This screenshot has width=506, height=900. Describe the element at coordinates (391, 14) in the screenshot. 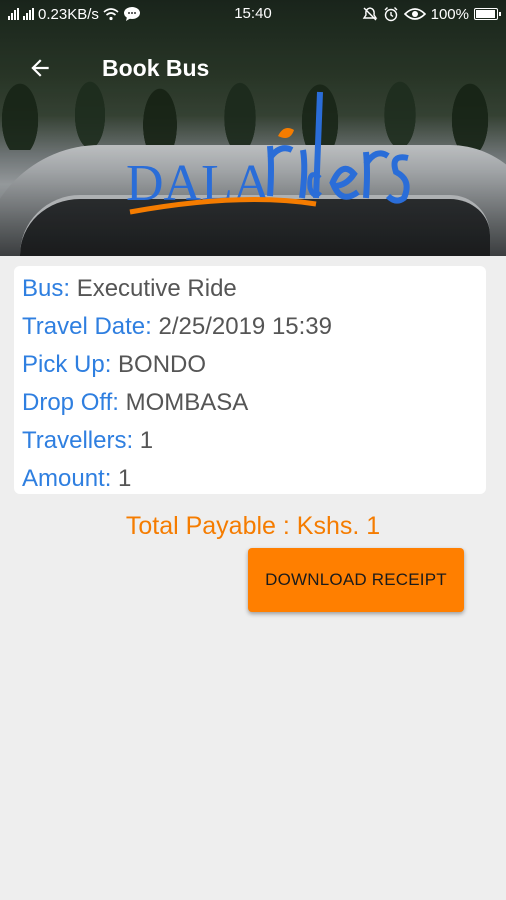

I see `alarm-icon` at that location.